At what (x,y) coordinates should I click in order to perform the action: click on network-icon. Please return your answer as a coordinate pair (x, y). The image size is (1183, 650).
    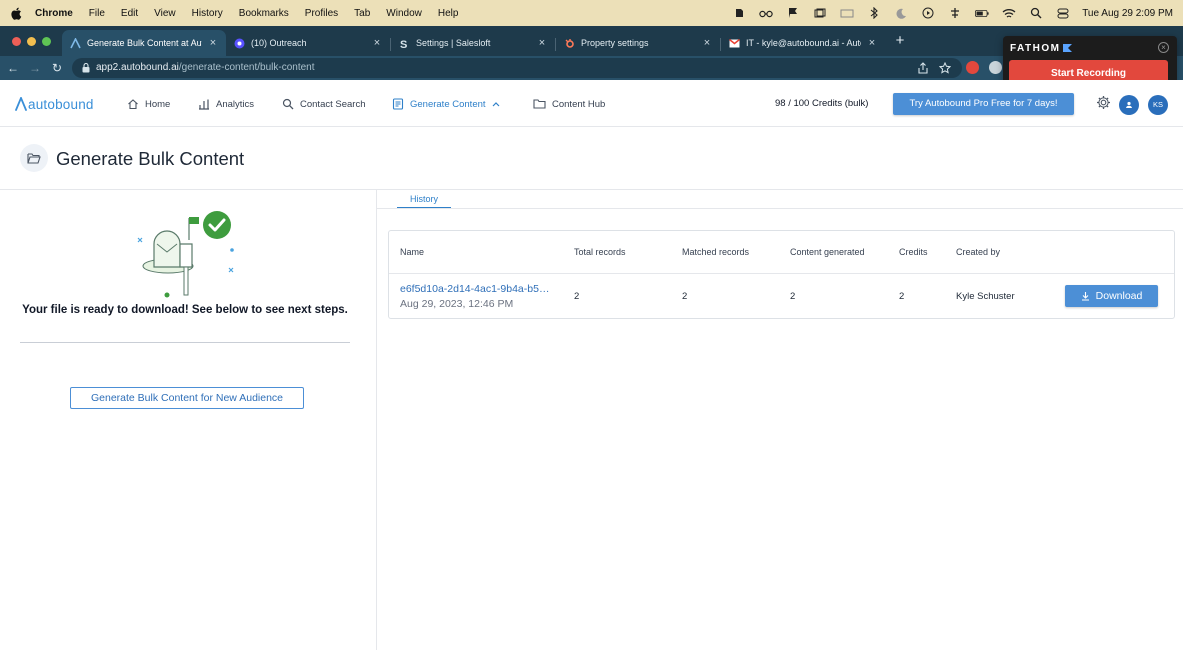
    Looking at the image, I should click on (955, 13).